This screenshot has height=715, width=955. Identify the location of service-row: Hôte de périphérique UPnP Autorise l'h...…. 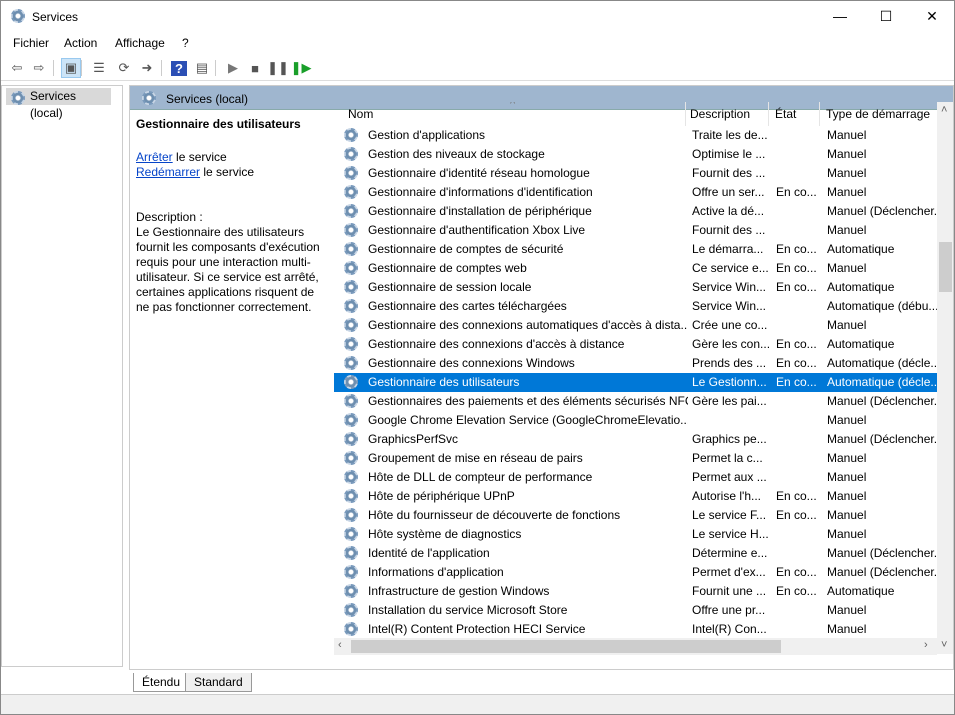
(635, 496).